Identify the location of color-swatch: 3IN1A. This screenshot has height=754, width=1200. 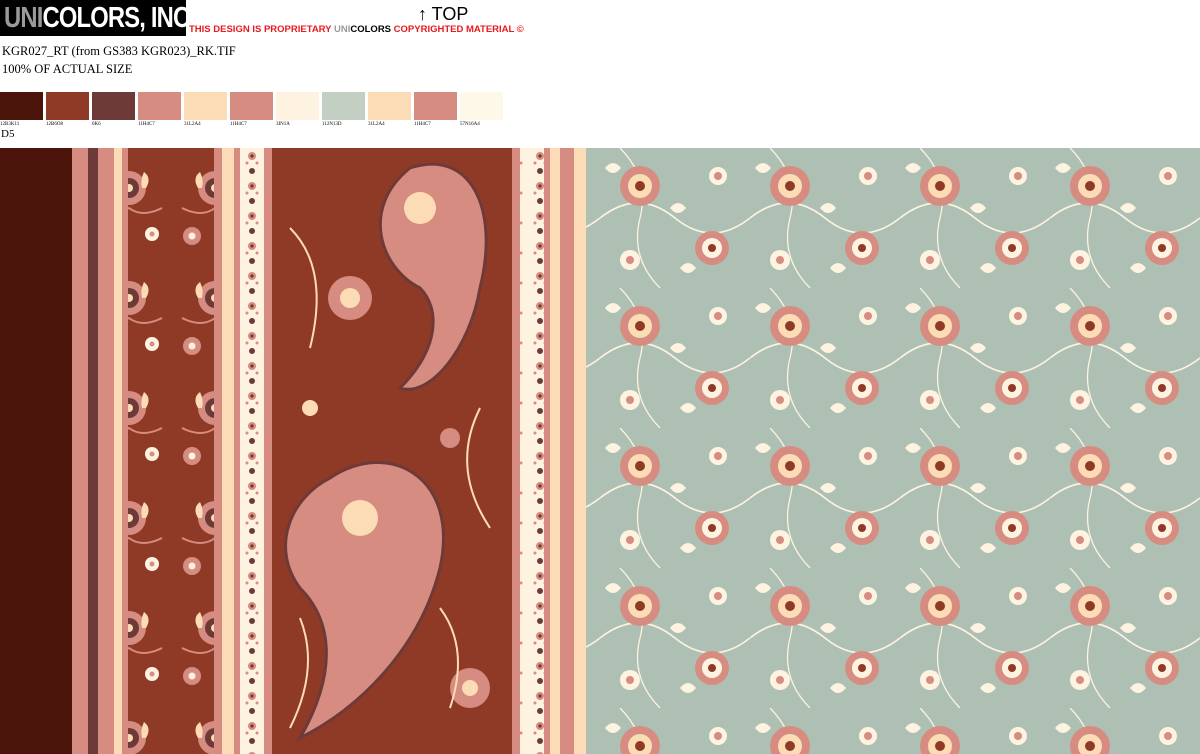
(299, 111).